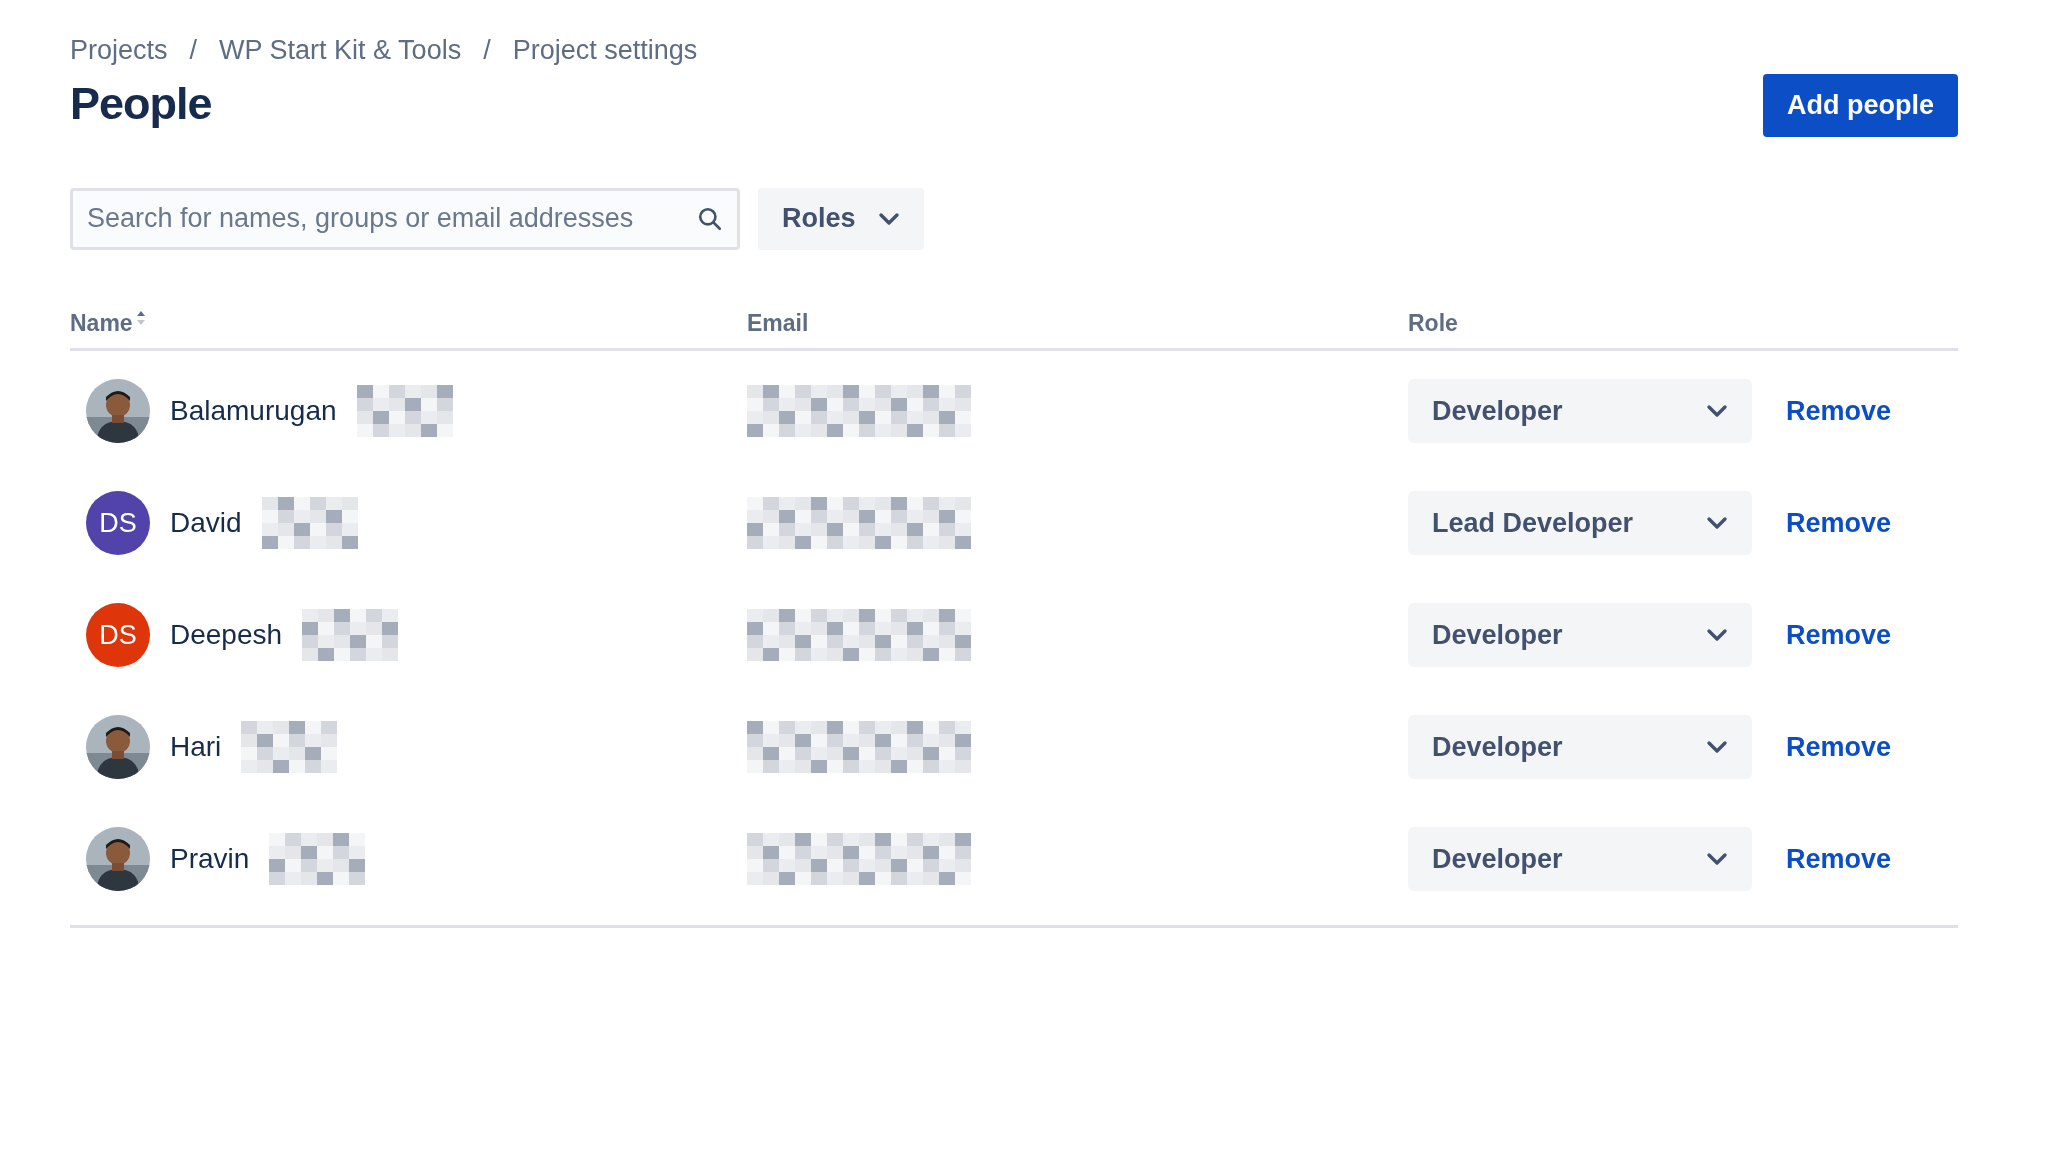  Describe the element at coordinates (340, 50) in the screenshot. I see `breadcrumb-link: WP Start Kit & Tools` at that location.